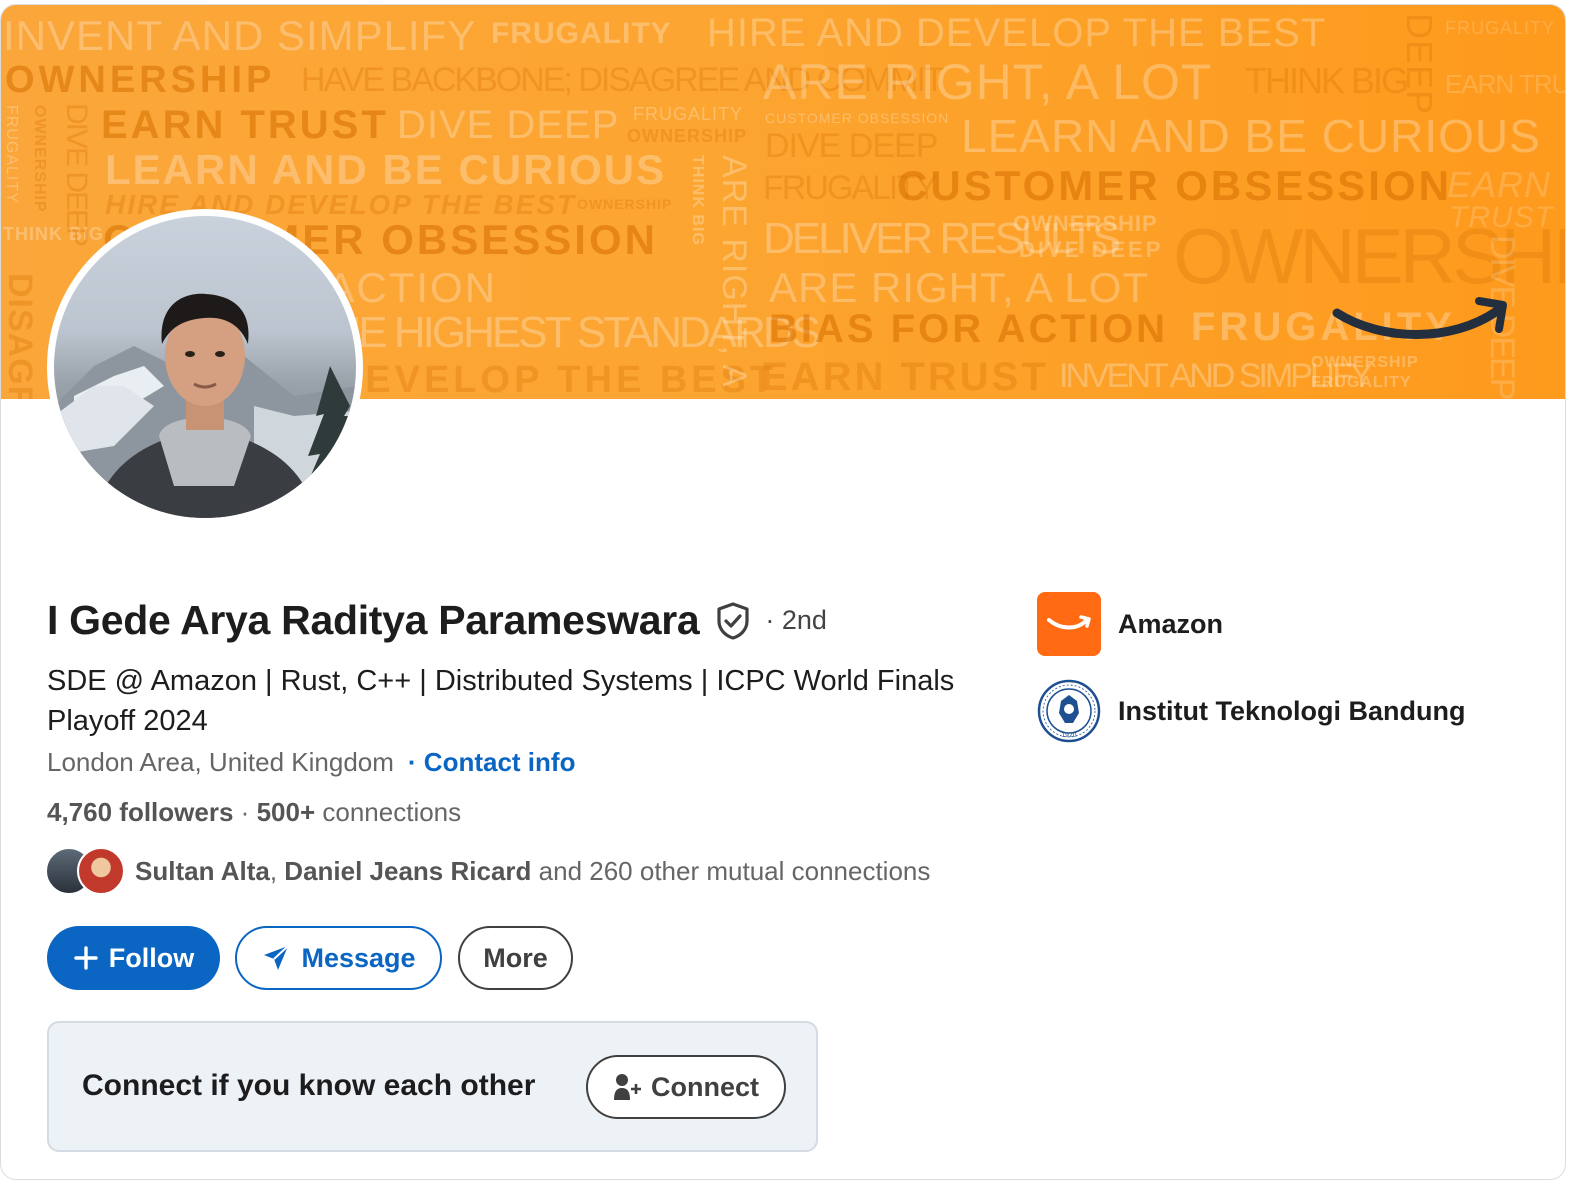  Describe the element at coordinates (309, 1085) in the screenshot. I see `connect-prompt-text: Connect if you know each other` at that location.